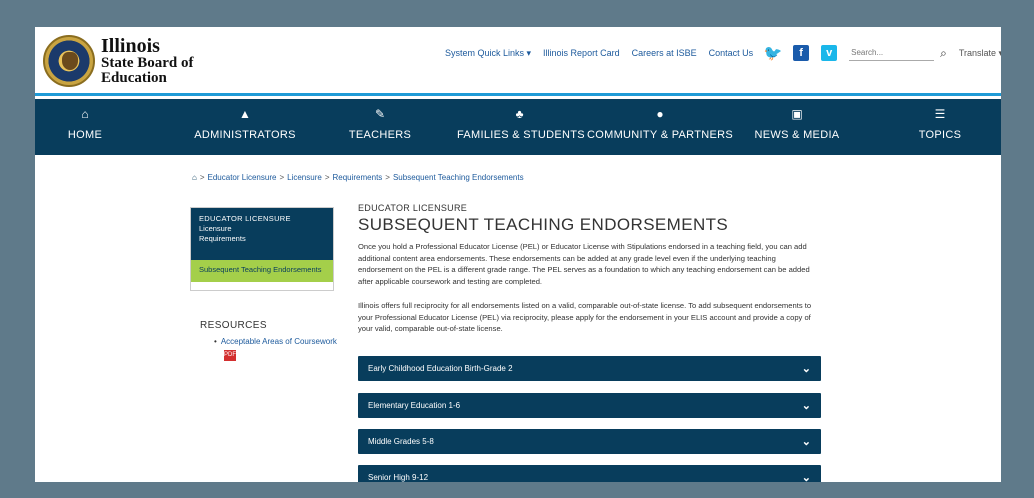 The image size is (1034, 498). What do you see at coordinates (230, 355) in the screenshot?
I see `pdf-icon: PDF` at bounding box center [230, 355].